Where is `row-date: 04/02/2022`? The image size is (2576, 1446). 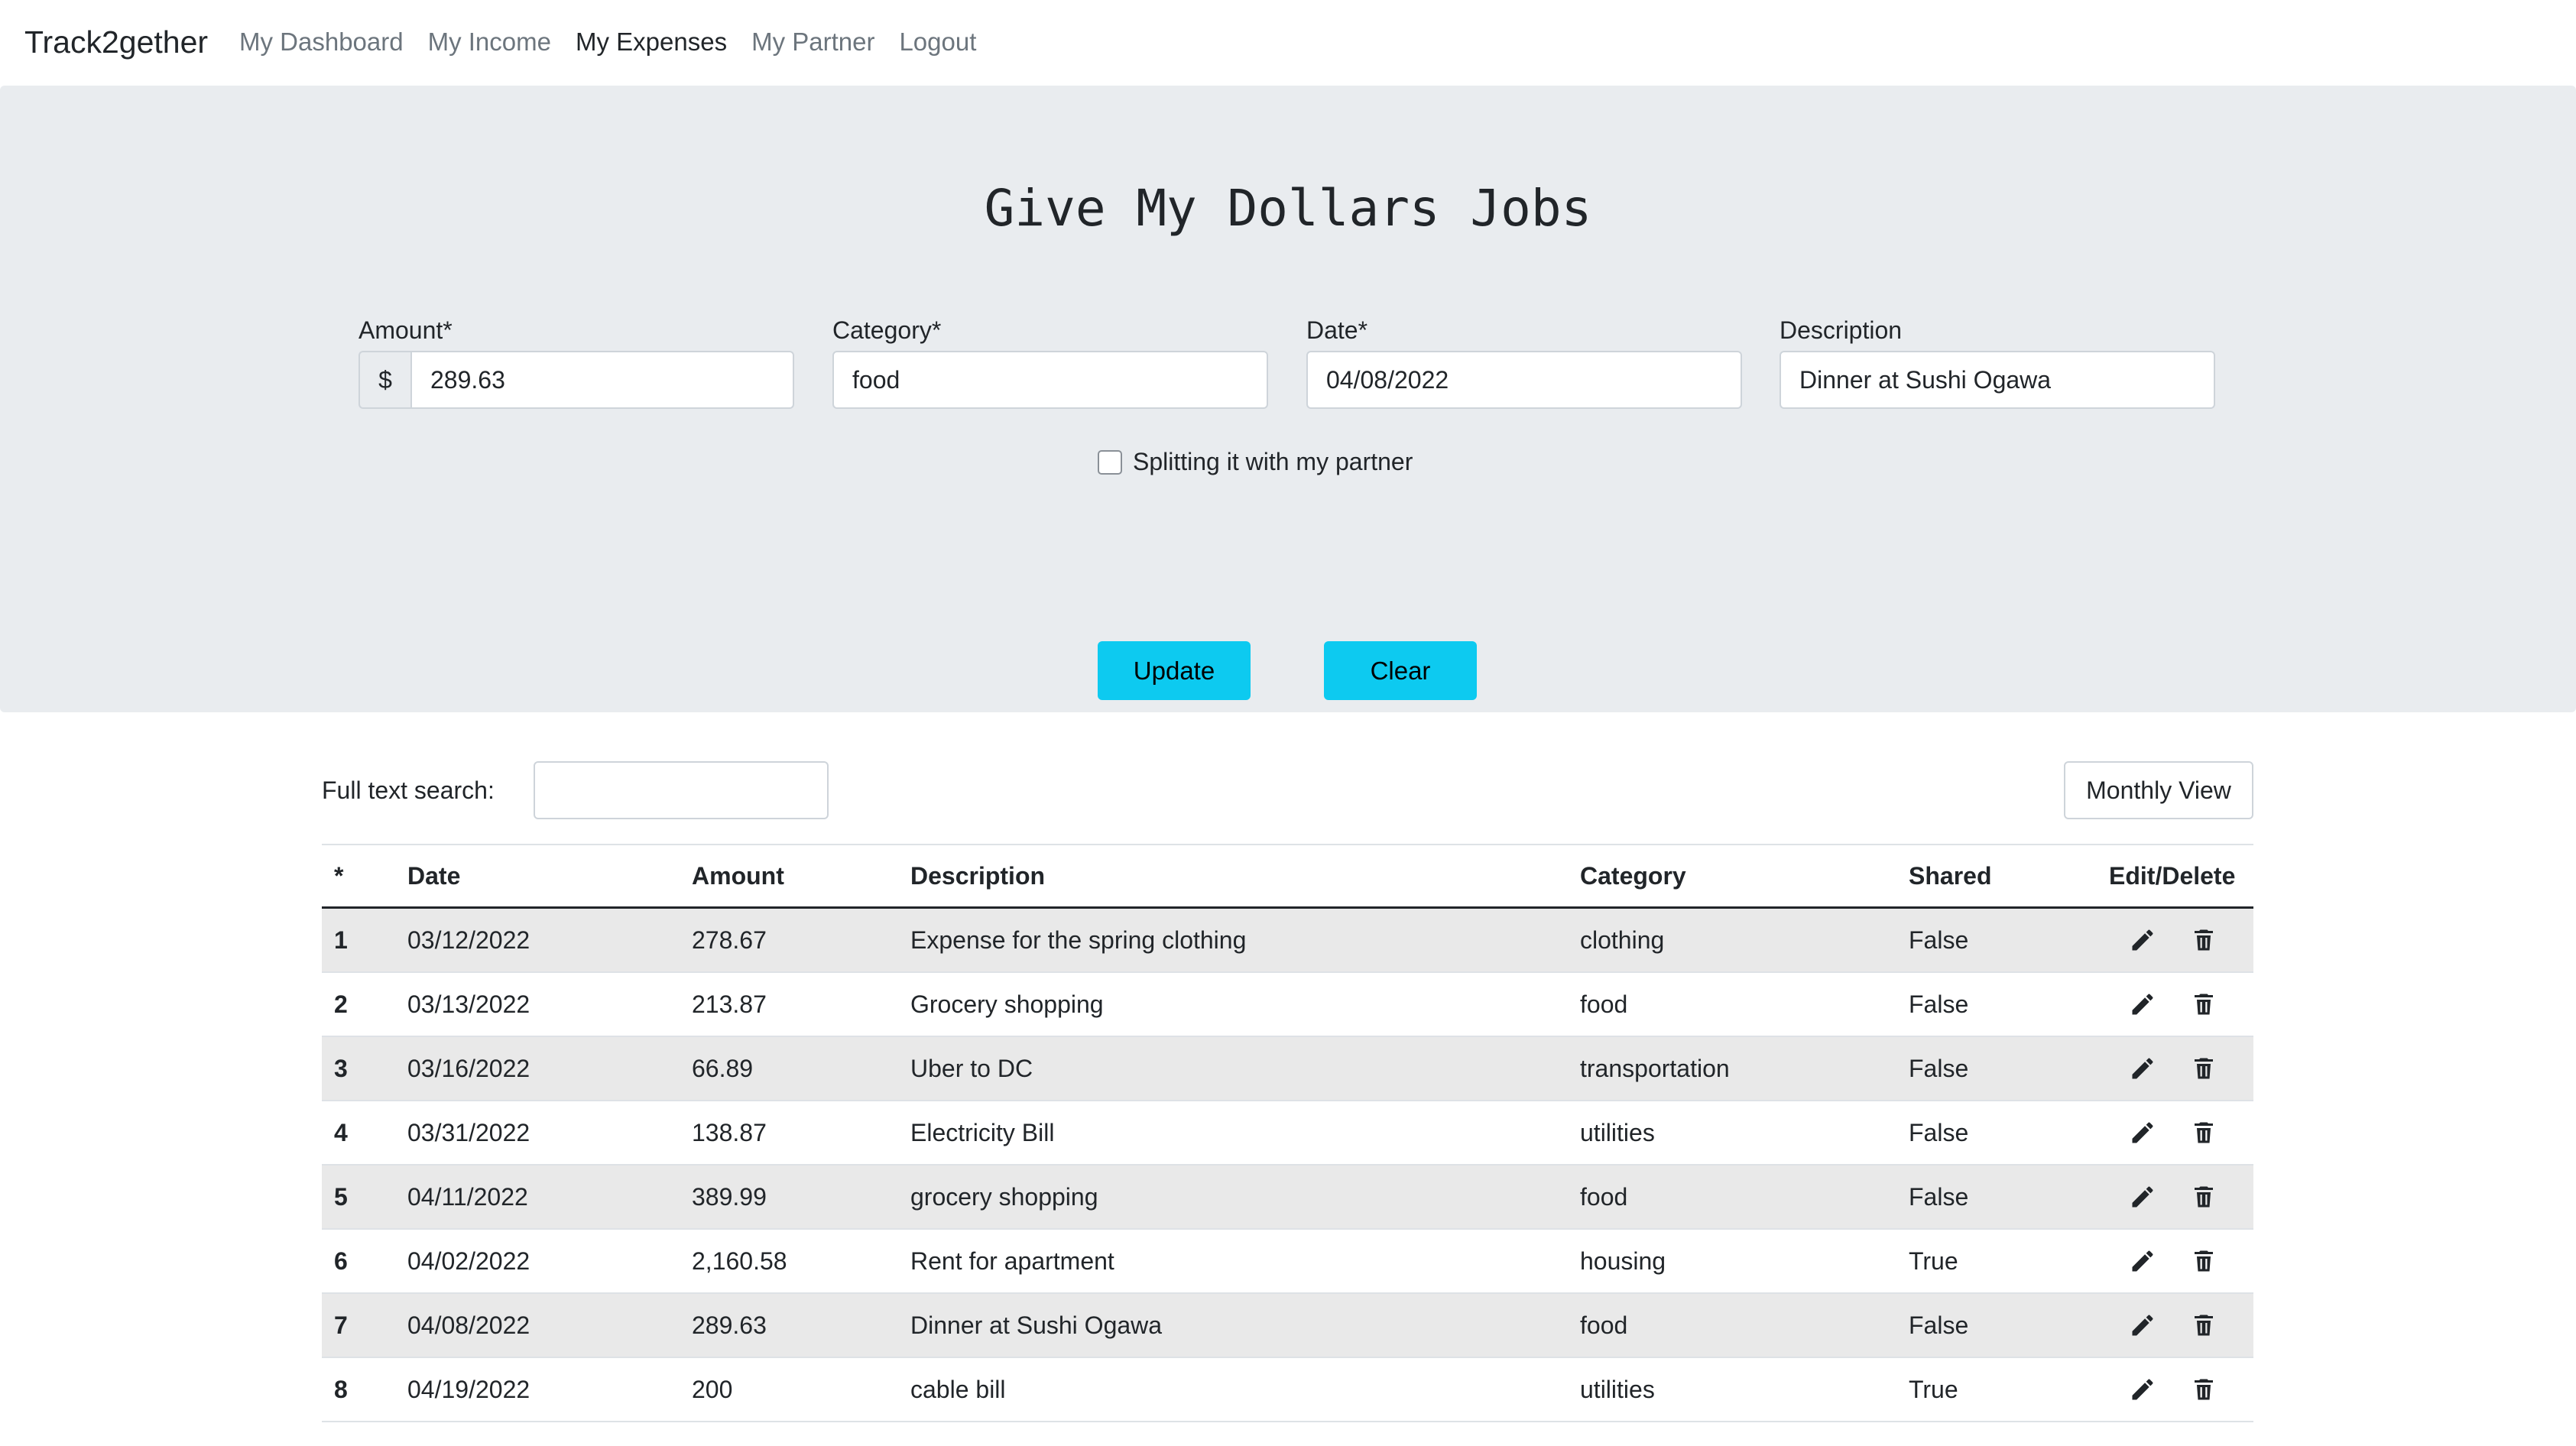
row-date: 04/02/2022 is located at coordinates (468, 1261).